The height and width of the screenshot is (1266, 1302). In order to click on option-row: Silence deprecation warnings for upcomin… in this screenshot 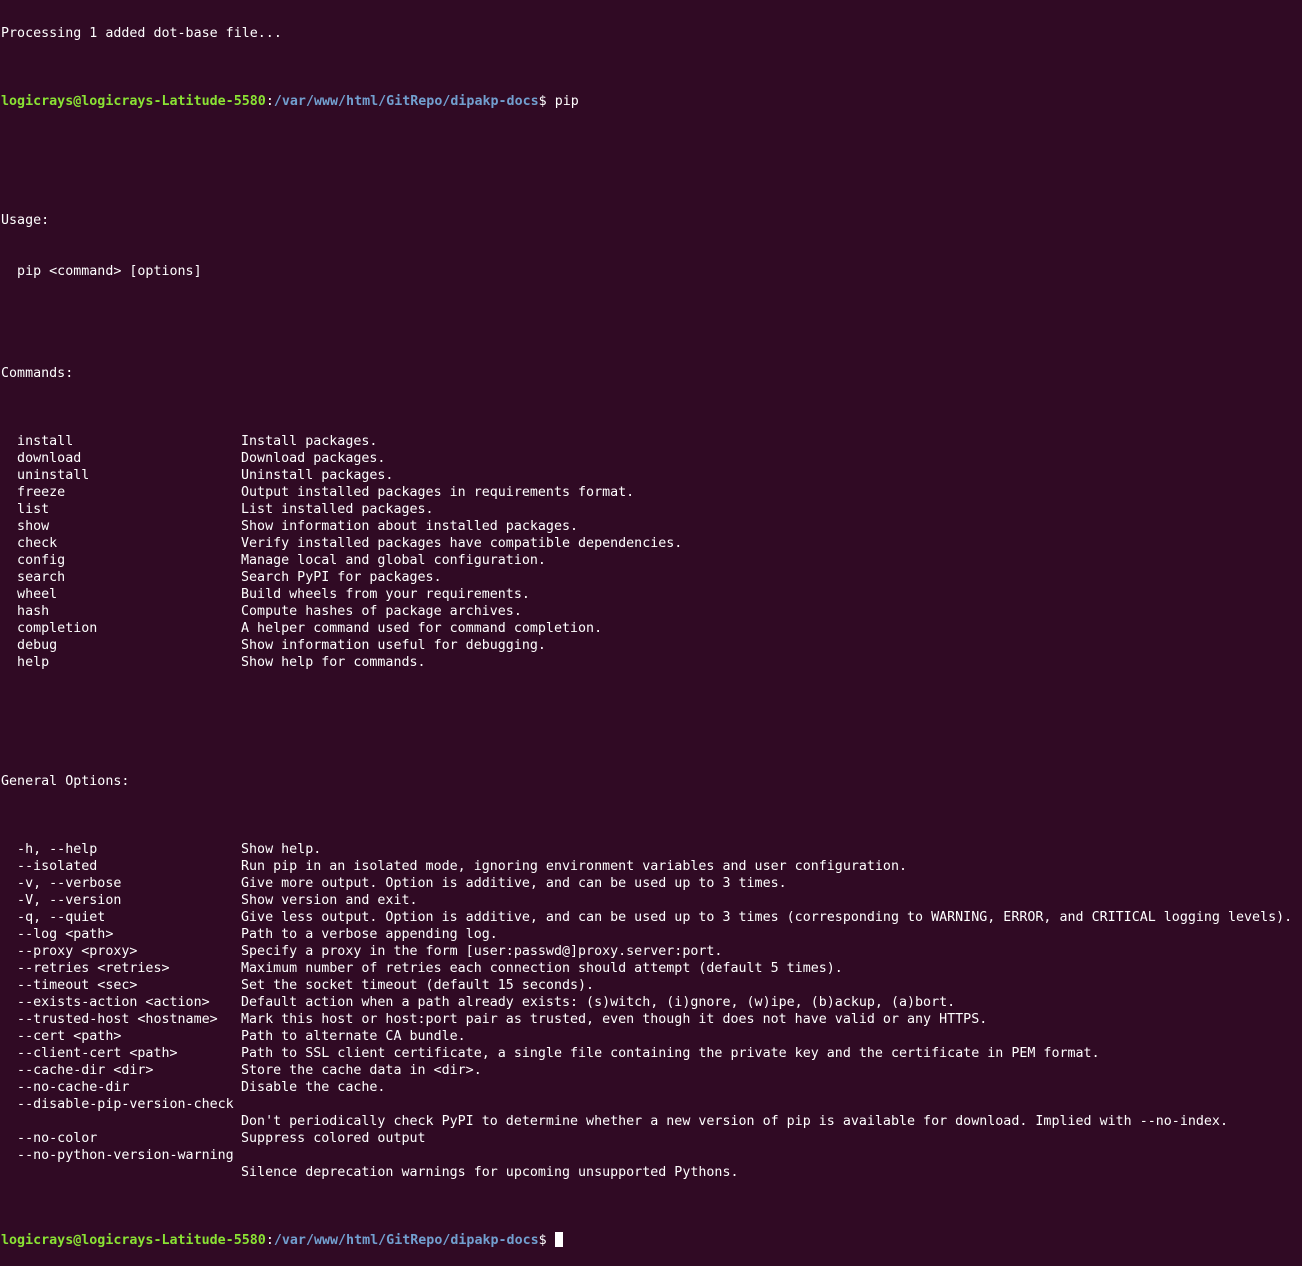, I will do `click(651, 1172)`.